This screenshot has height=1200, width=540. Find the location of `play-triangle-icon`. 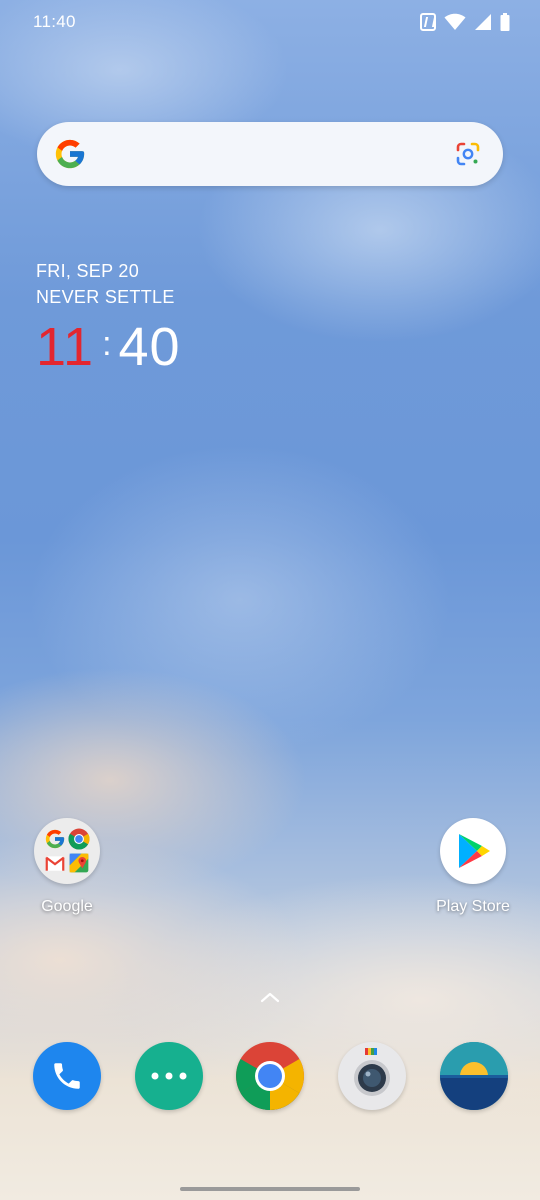

play-triangle-icon is located at coordinates (474, 851).